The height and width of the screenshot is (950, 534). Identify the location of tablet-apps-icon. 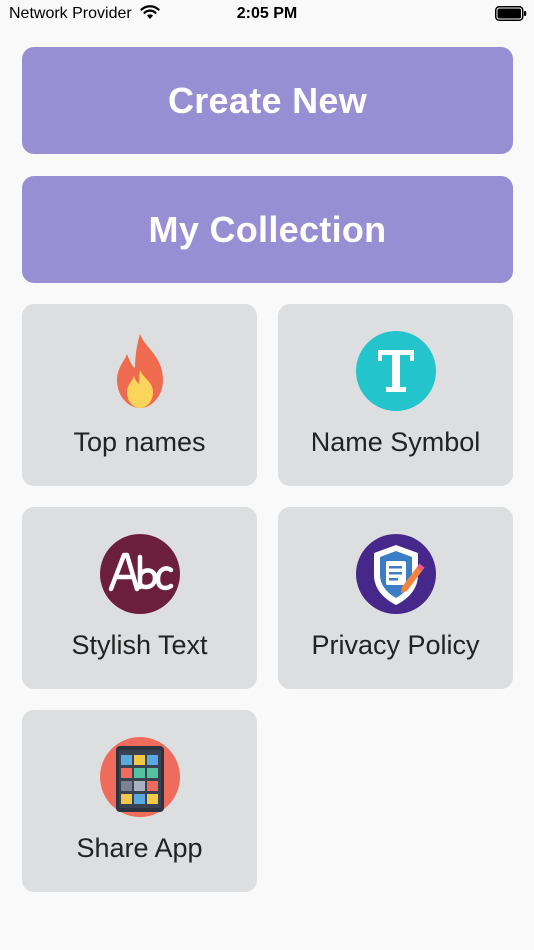
(140, 777).